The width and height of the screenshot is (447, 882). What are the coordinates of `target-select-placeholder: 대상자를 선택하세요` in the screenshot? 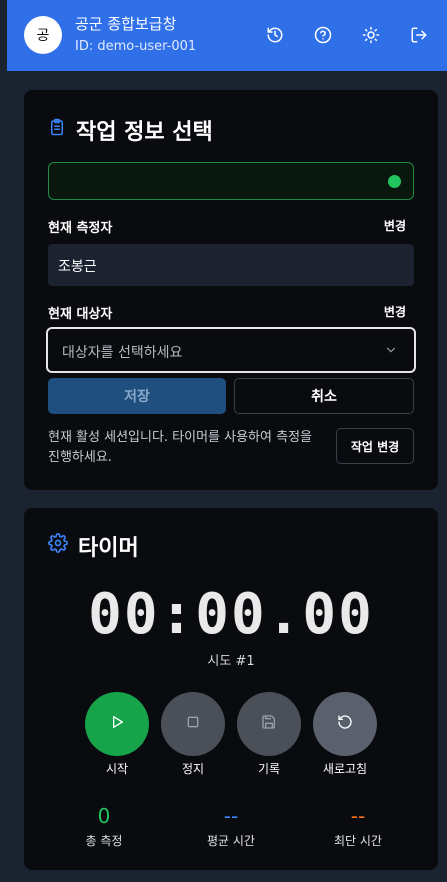 It's located at (122, 353).